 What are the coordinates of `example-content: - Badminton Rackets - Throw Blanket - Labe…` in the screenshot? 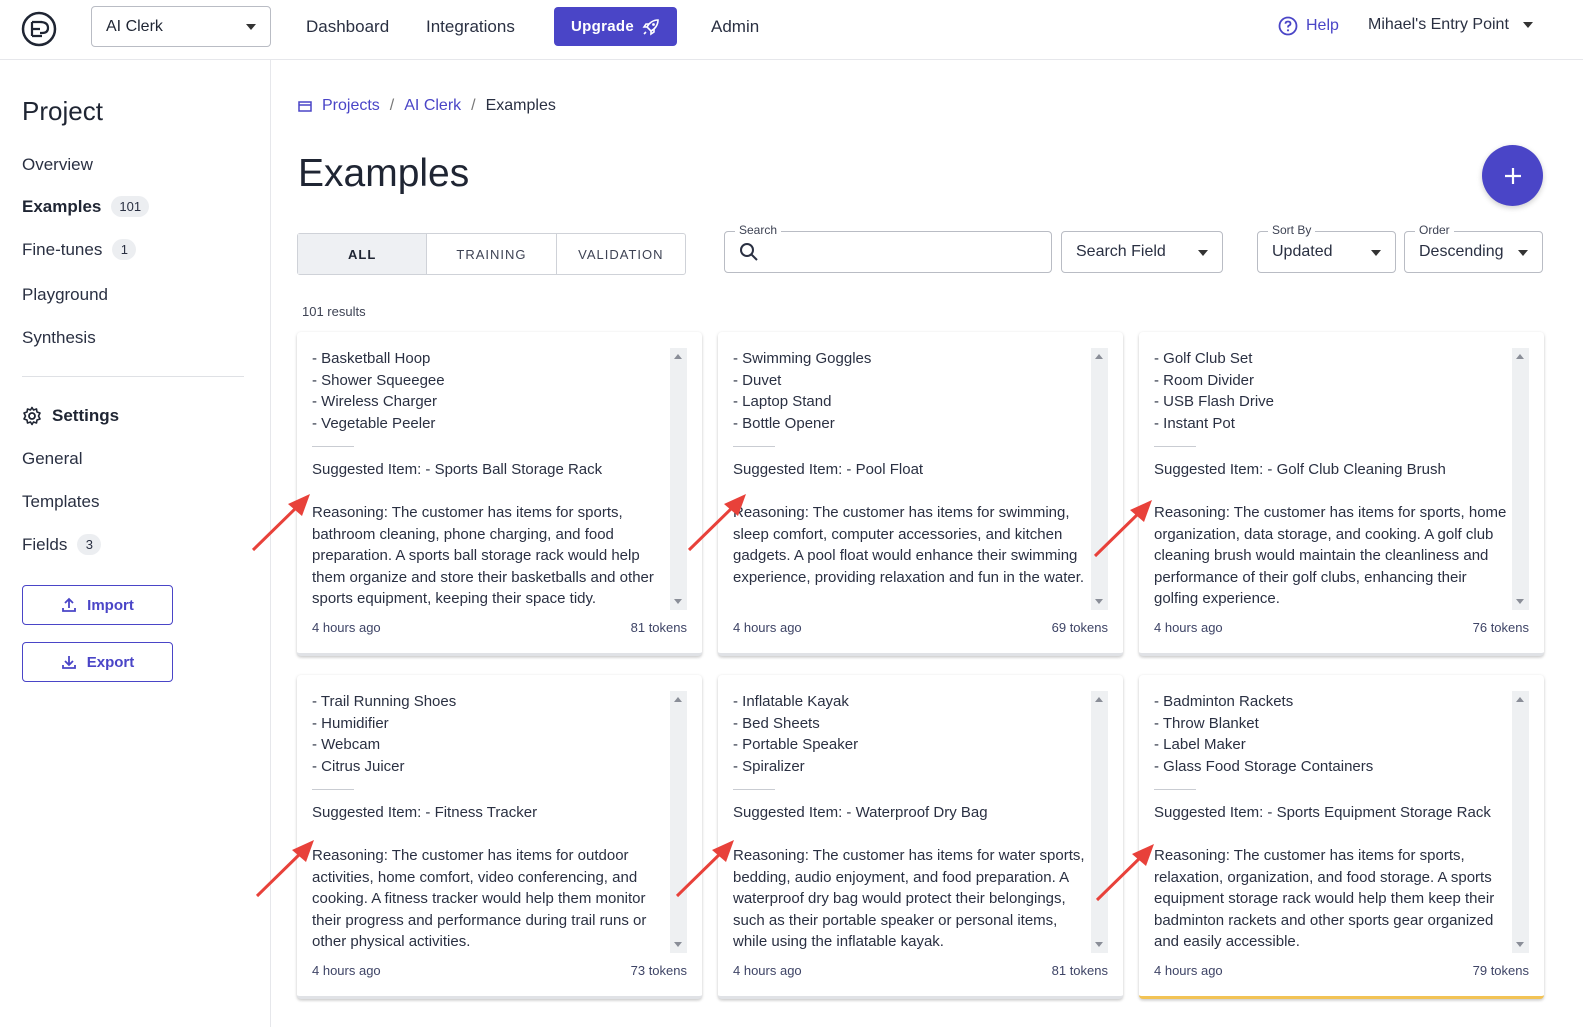 It's located at (1331, 822).